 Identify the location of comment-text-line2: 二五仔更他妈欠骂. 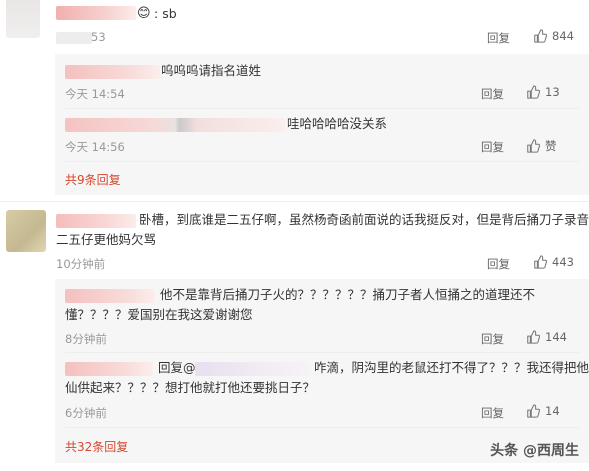
(106, 239).